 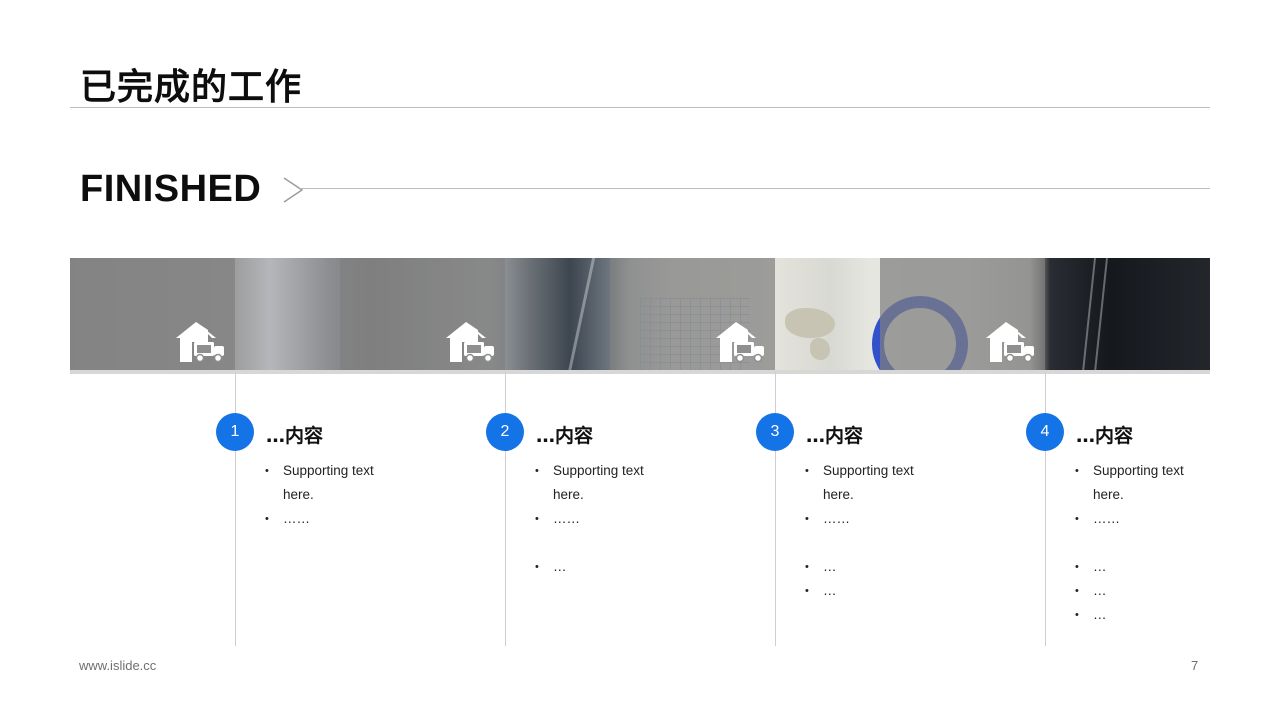 I want to click on step-number-badge: 4, so click(x=1045, y=432).